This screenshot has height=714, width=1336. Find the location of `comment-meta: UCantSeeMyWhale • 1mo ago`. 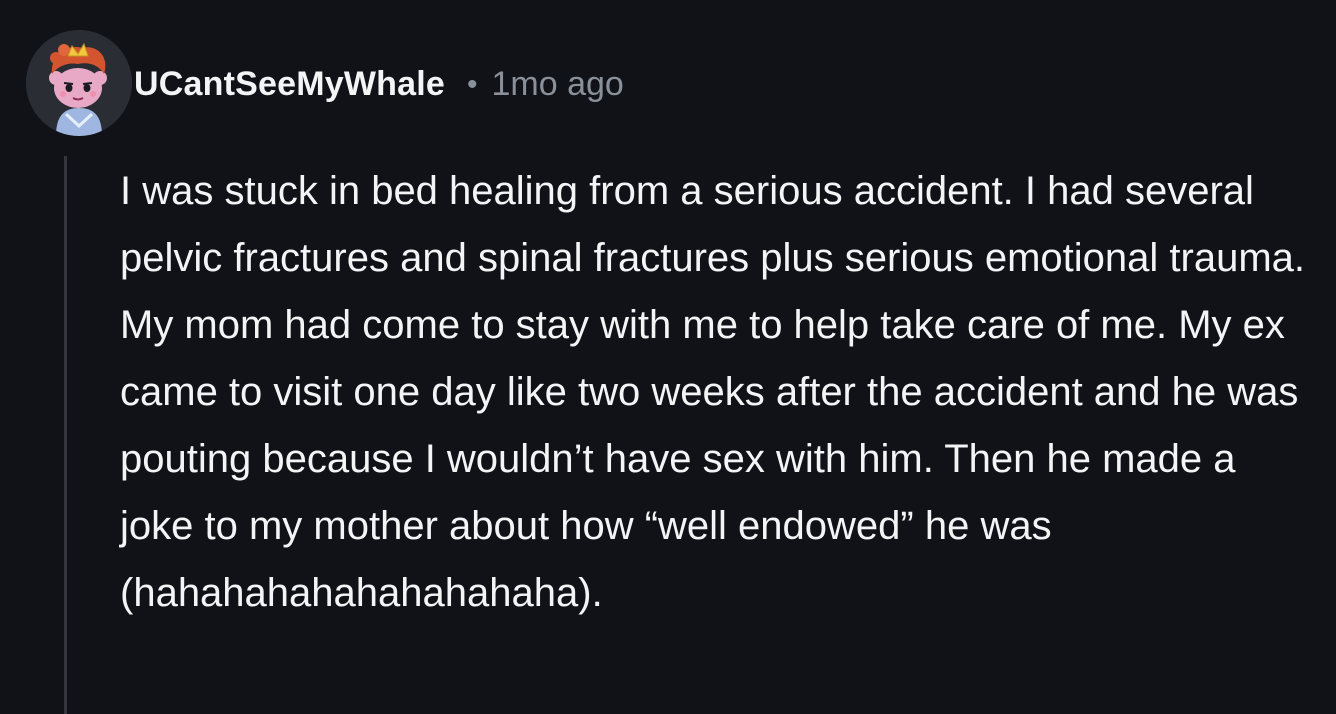

comment-meta: UCantSeeMyWhale • 1mo ago is located at coordinates (379, 84).